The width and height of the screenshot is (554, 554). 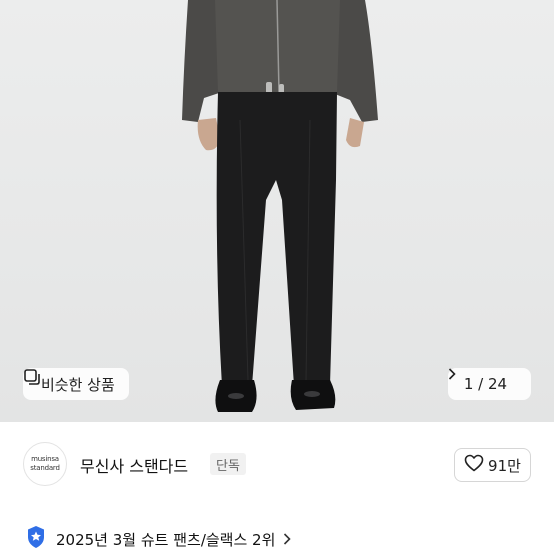 What do you see at coordinates (36, 539) in the screenshot?
I see `ranking-star-badge-icon` at bounding box center [36, 539].